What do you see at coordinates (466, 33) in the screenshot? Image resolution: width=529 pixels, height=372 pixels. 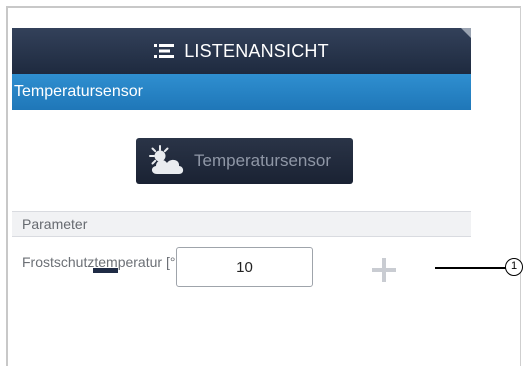 I see `header-corner-marker` at bounding box center [466, 33].